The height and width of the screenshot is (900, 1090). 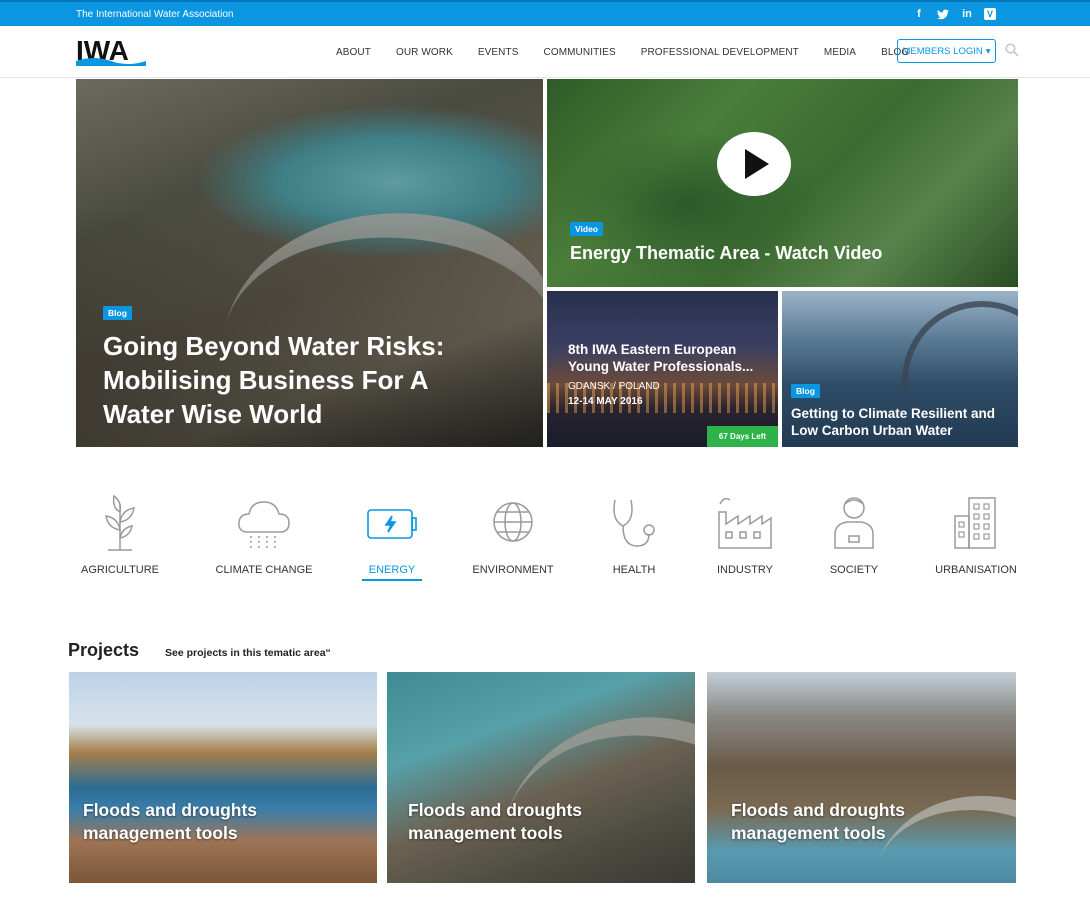 What do you see at coordinates (854, 570) in the screenshot?
I see `theme-label: SOCIETY` at bounding box center [854, 570].